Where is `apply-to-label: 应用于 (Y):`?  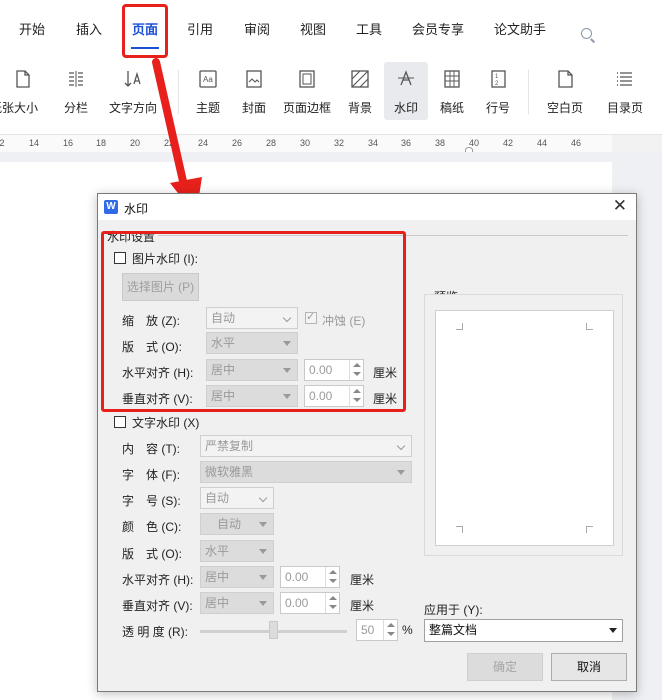
apply-to-label: 应用于 (Y): is located at coordinates (453, 610).